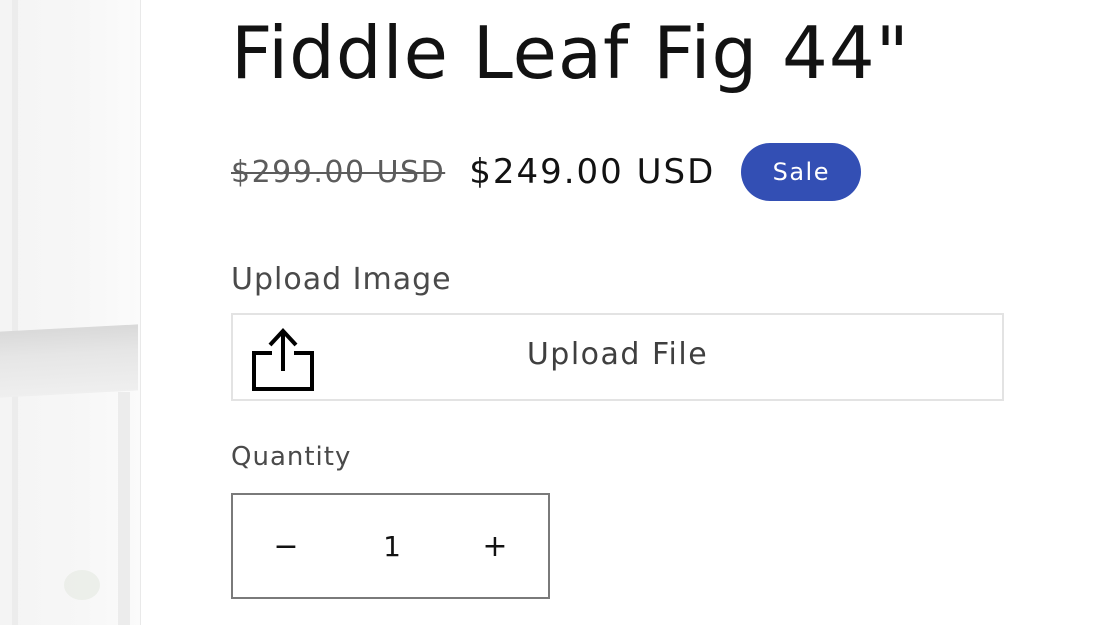 The height and width of the screenshot is (625, 1120). I want to click on sale-price: $249.00 USD, so click(592, 172).